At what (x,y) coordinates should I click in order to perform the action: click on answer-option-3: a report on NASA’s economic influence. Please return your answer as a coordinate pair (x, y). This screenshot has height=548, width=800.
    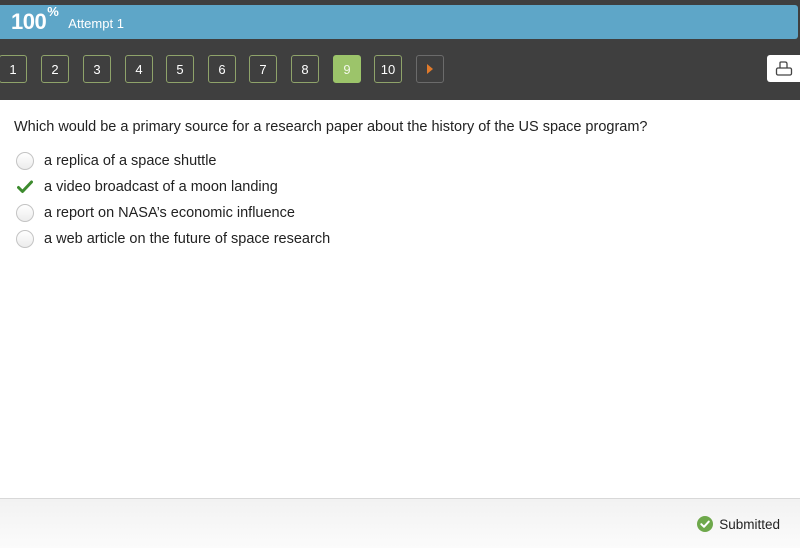
    Looking at the image, I should click on (155, 213).